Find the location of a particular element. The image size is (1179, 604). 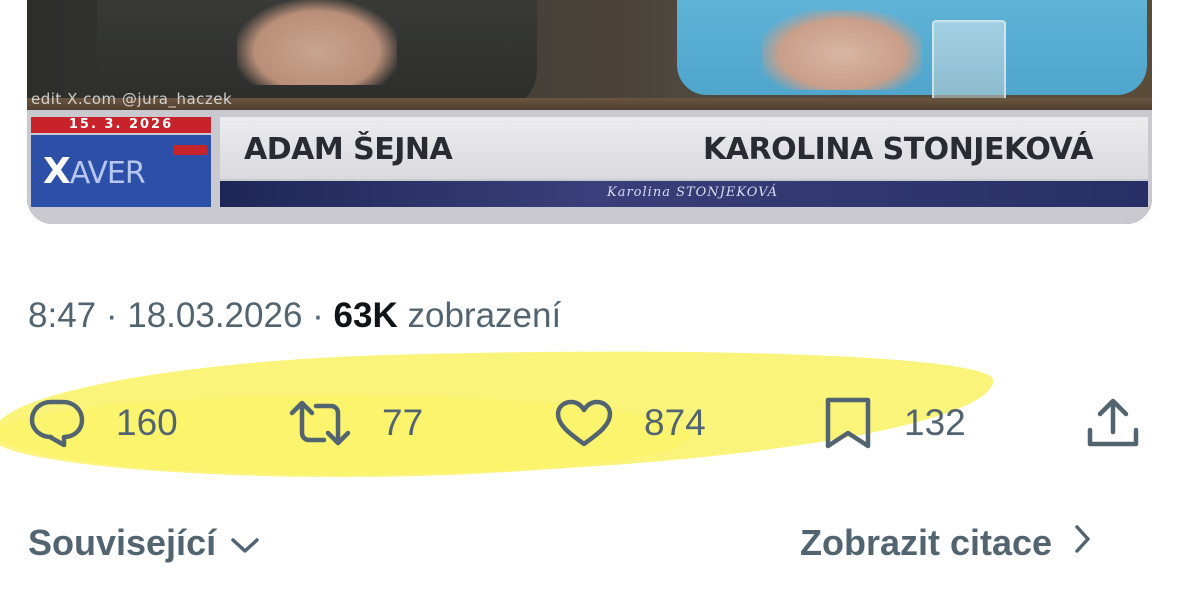

guest-left-hands is located at coordinates (317, 42).